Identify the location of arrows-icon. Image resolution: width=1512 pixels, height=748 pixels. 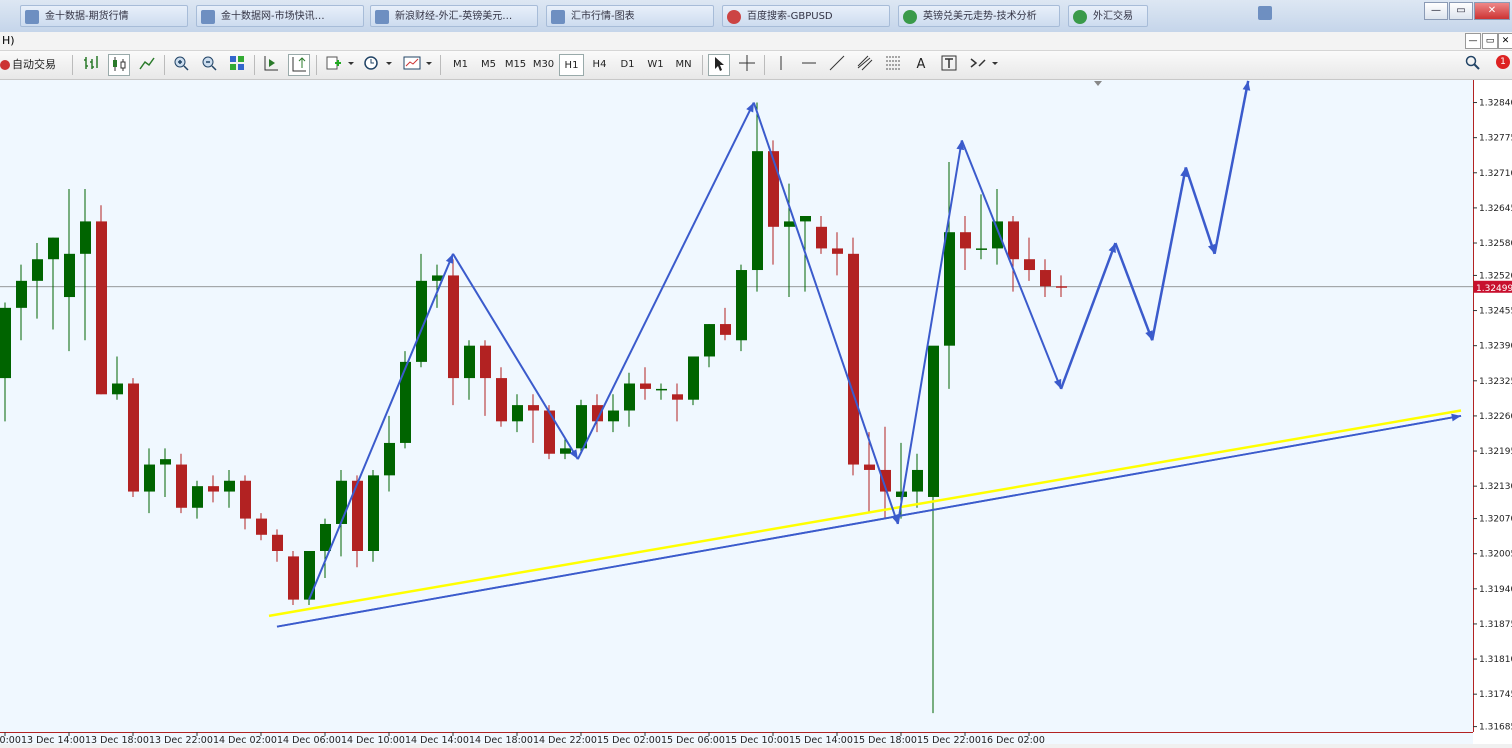
(983, 65).